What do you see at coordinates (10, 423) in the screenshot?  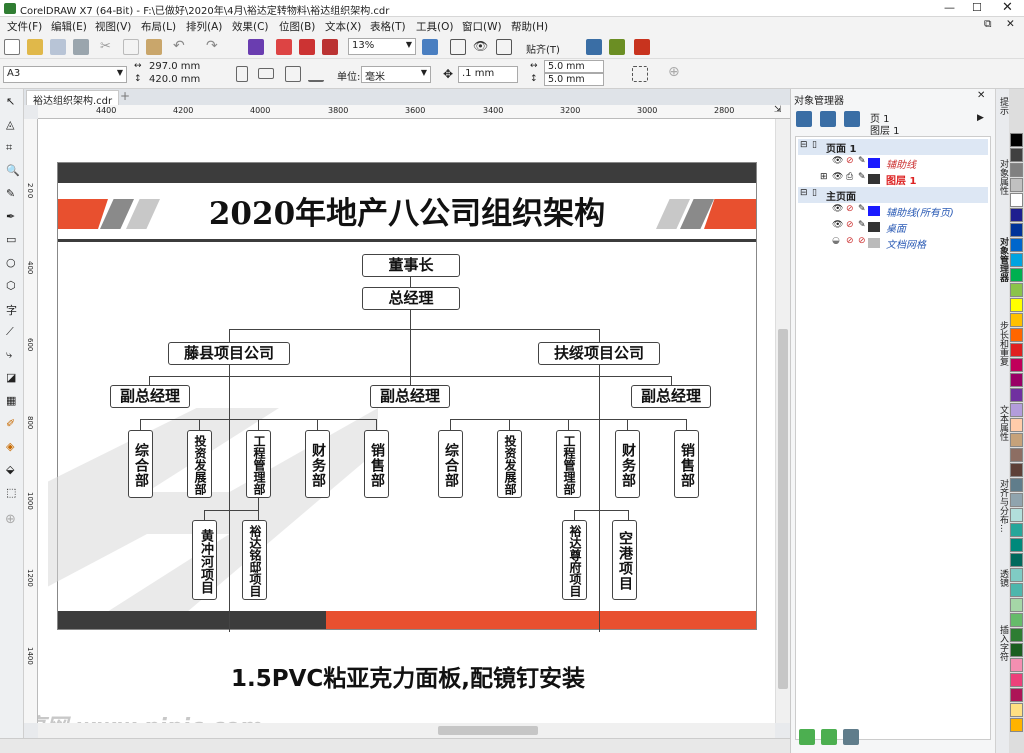 I see `eyedropper-icon: ✐` at bounding box center [10, 423].